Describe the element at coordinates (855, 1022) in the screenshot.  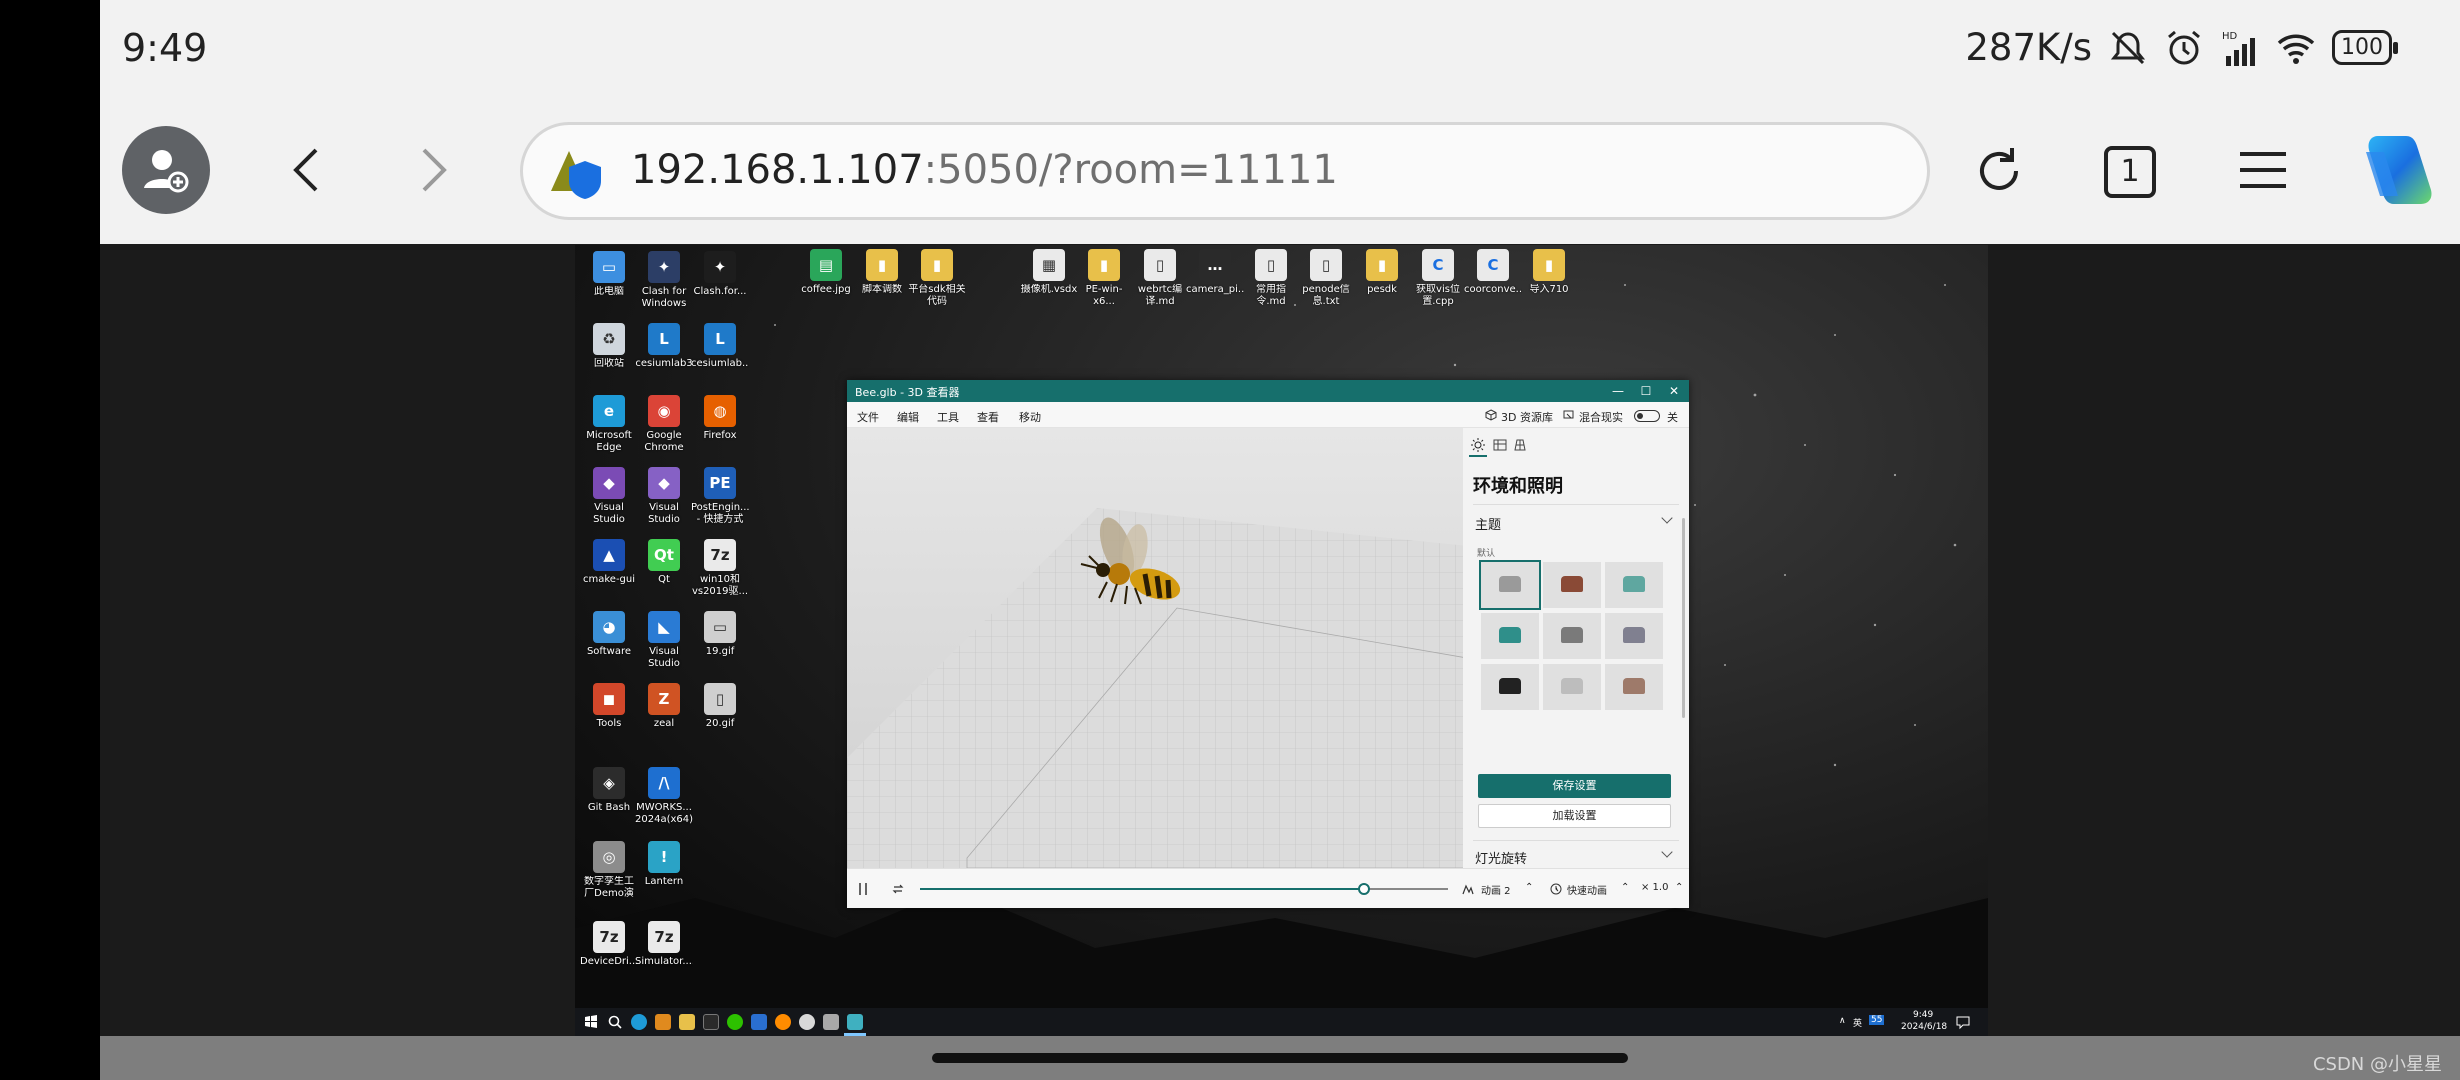
I see `3d-viewer-taskbar-icon` at that location.